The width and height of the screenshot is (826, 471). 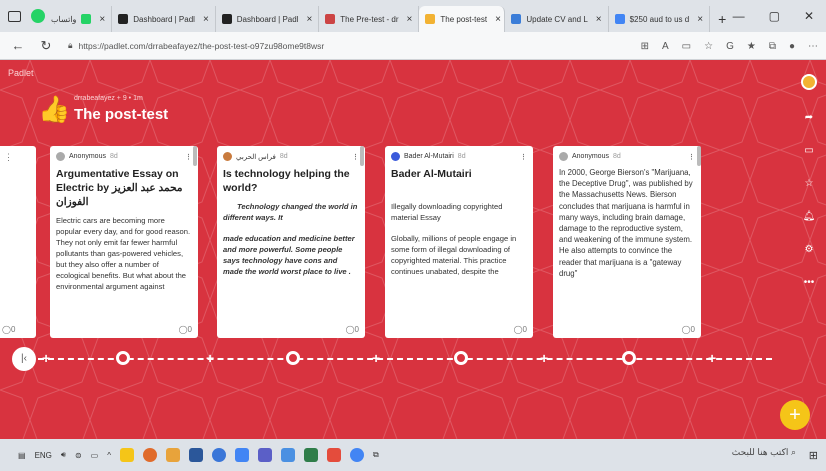 I want to click on whatsapp-icon, so click(x=38, y=16).